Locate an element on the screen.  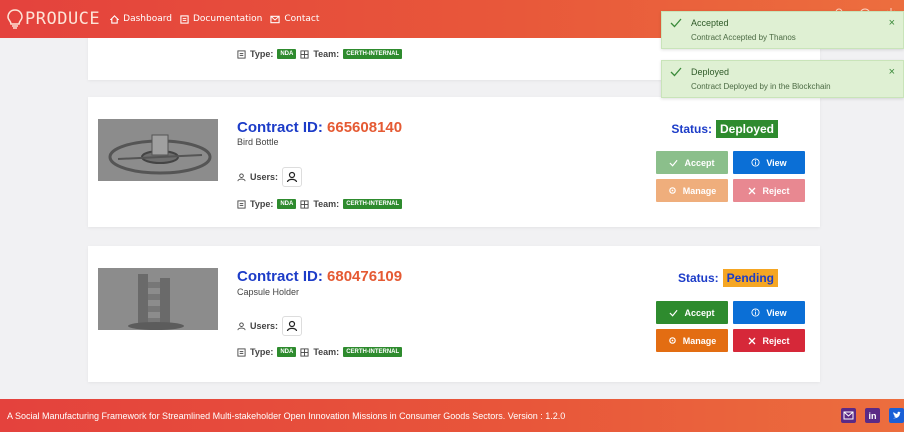
lightbulb-icon is located at coordinates (15, 19).